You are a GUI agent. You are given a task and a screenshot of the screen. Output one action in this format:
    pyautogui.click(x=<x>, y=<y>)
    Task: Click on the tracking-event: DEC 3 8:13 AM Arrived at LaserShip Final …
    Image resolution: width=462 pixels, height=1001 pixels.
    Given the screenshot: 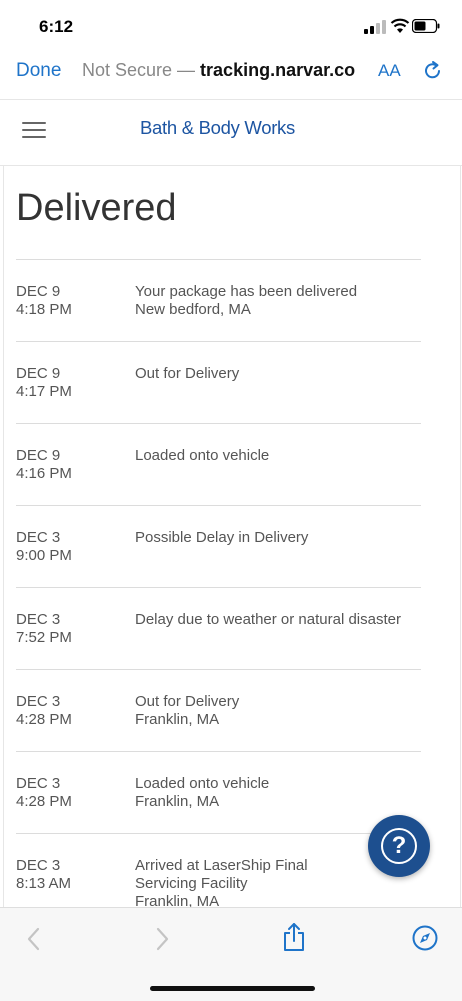 What is the action you would take?
    pyautogui.click(x=218, y=870)
    